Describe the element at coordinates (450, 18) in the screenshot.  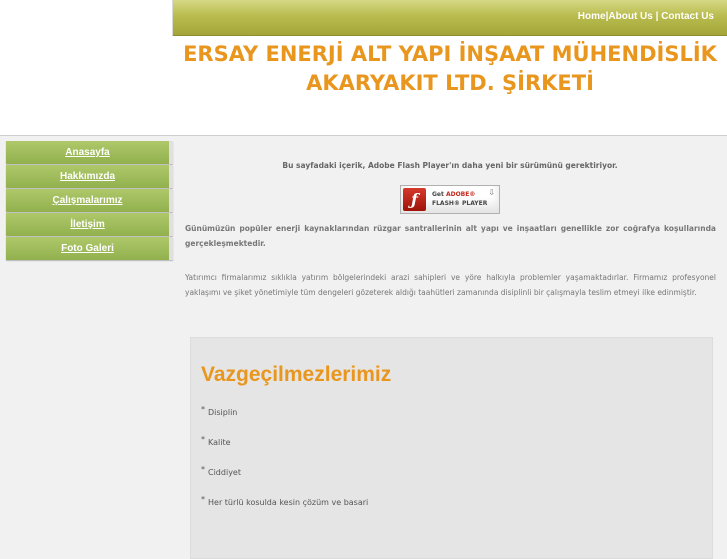
I see `top-nav-bar: Home|About Us | Contact Us` at that location.